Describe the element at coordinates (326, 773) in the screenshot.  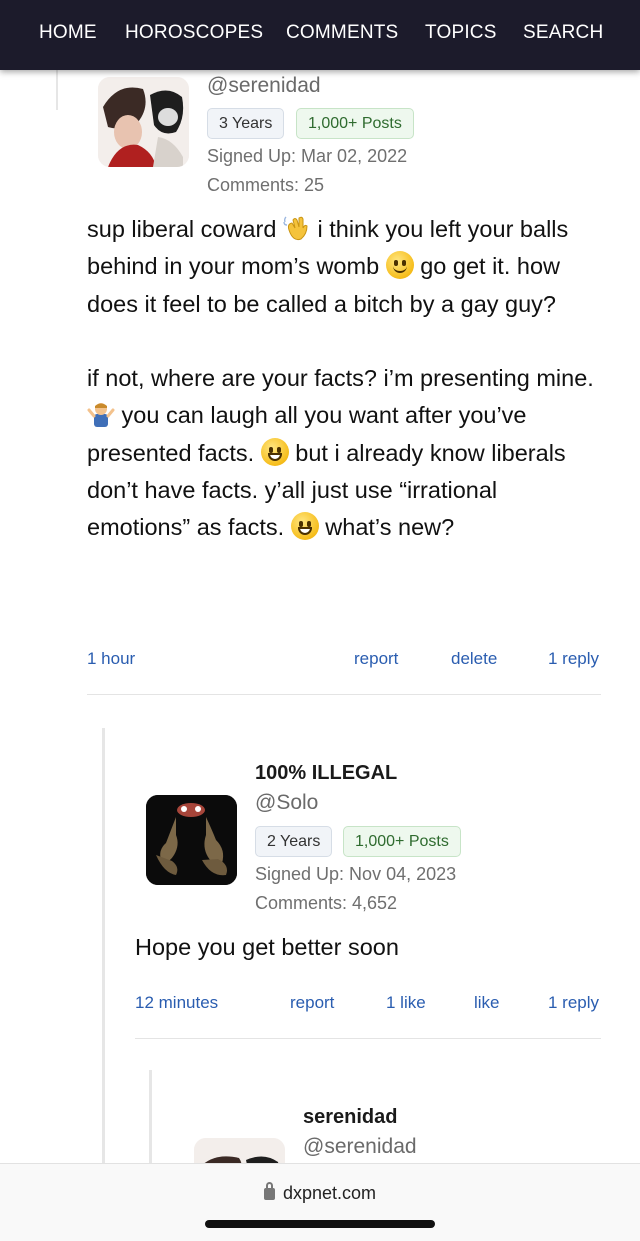
I see `user-display-name: 100% ILLEGAL` at that location.